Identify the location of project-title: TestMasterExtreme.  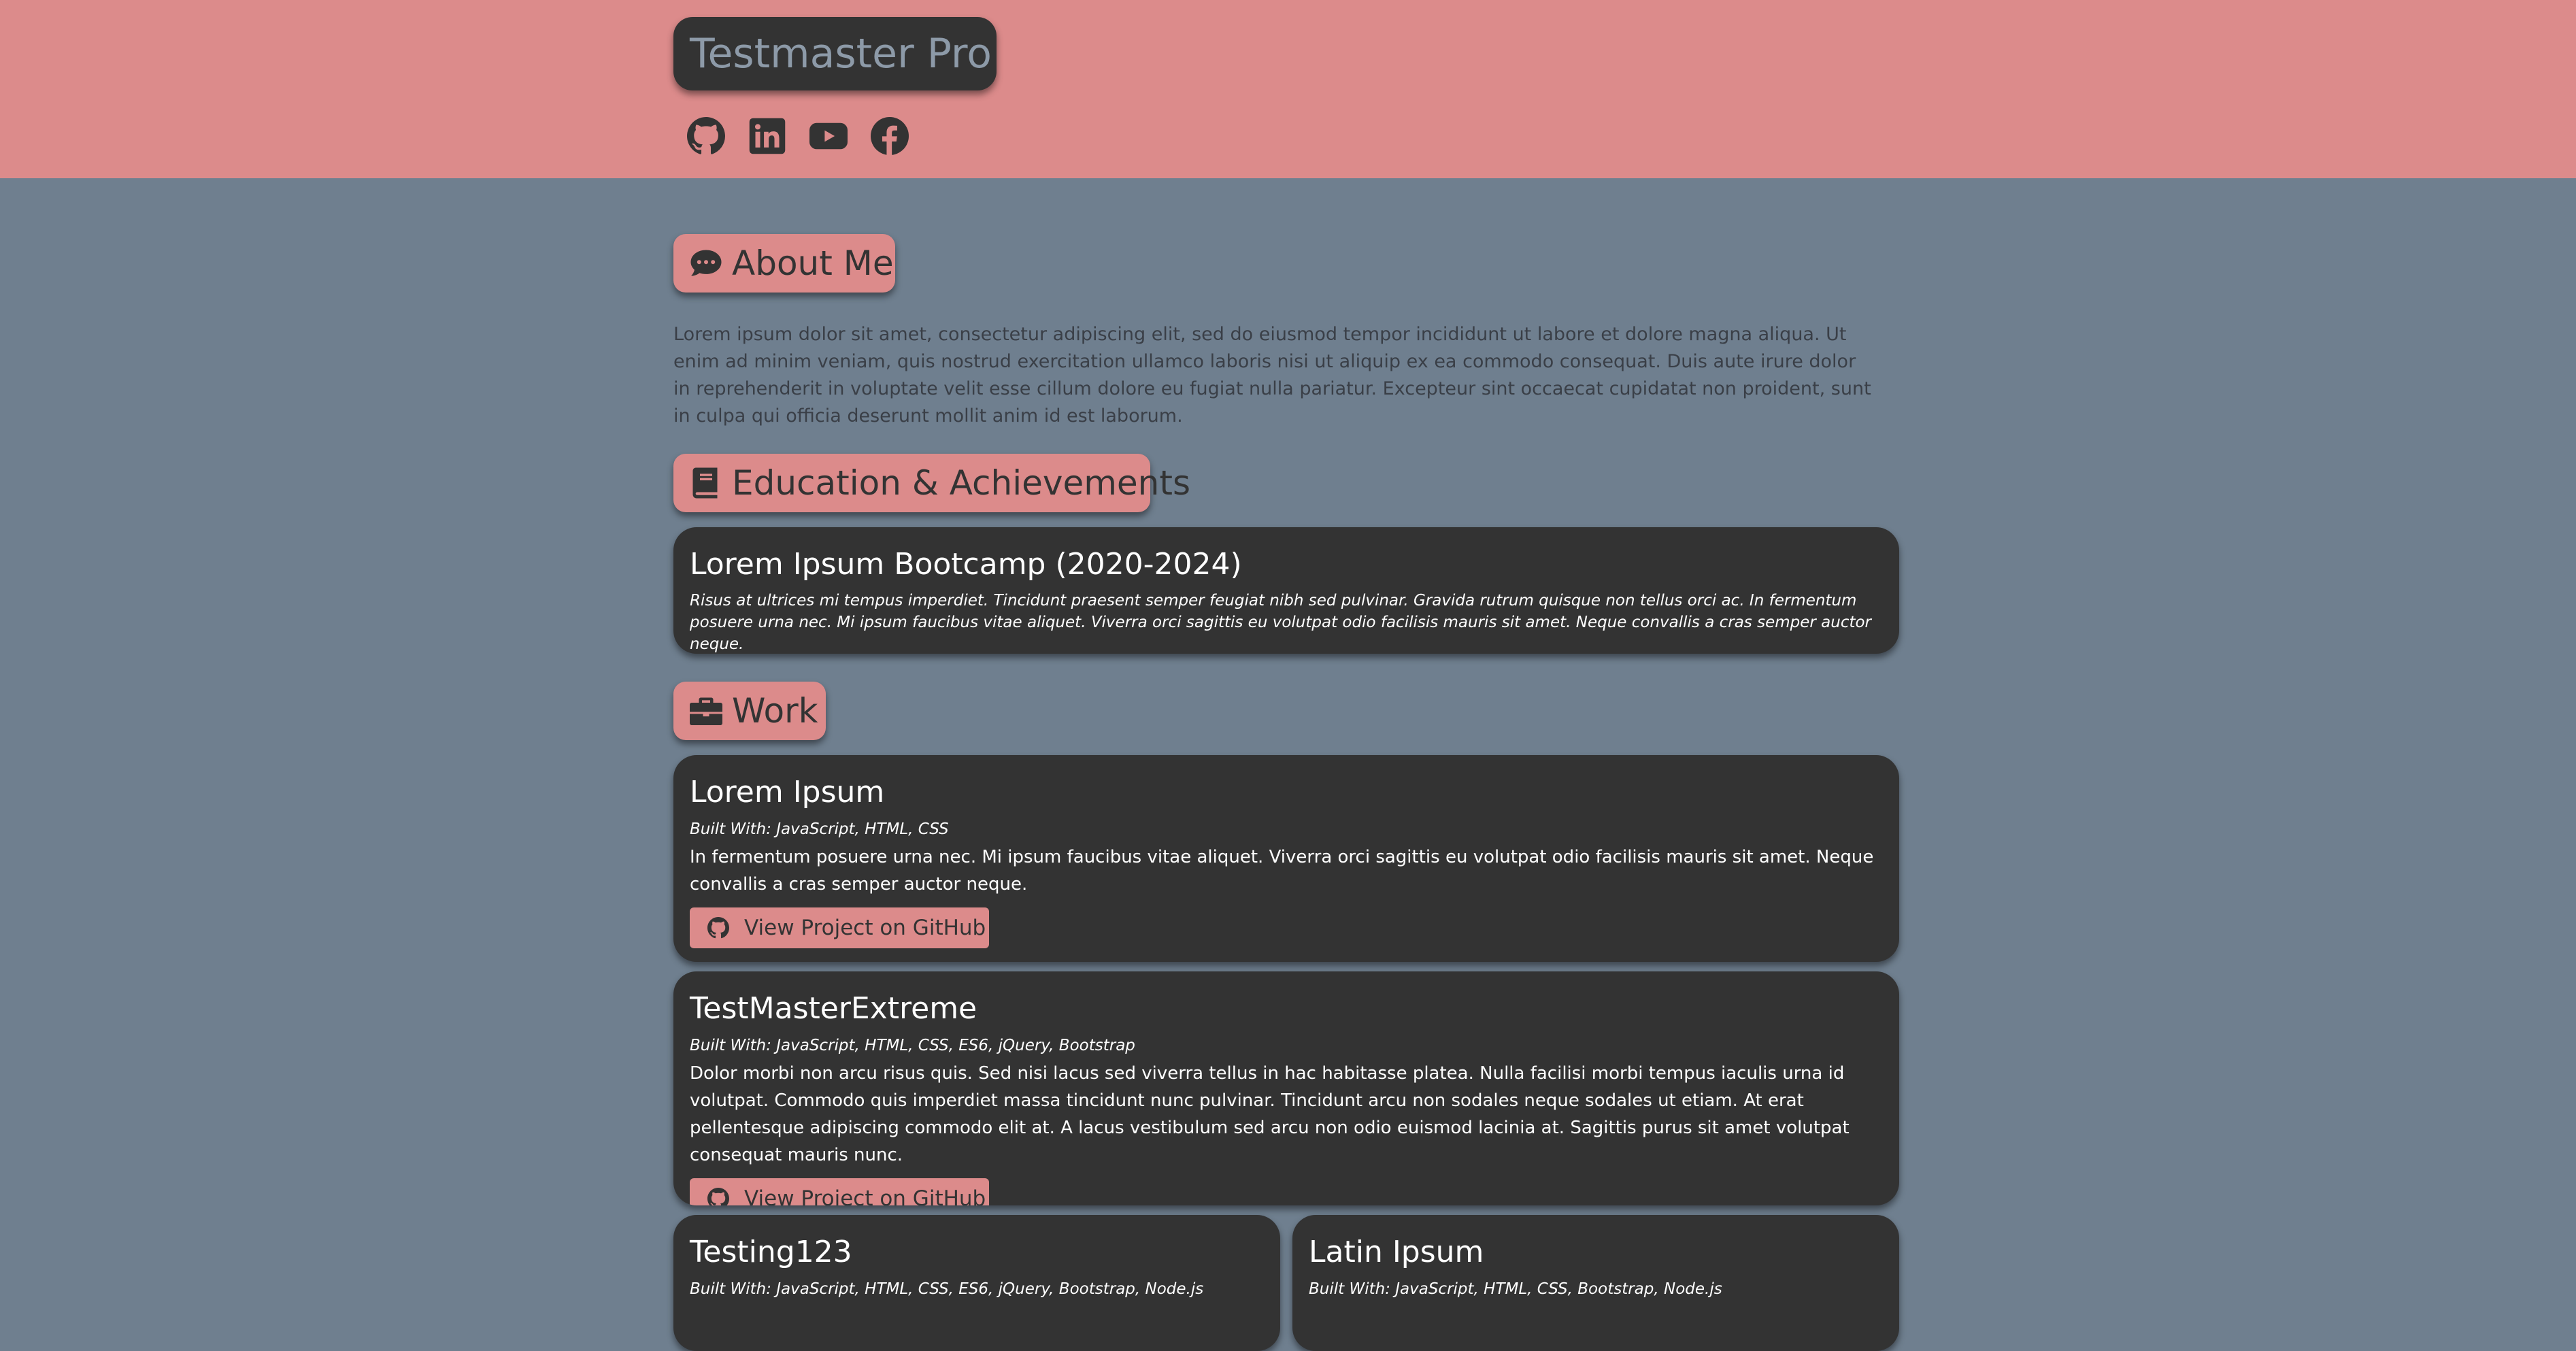
(833, 1008).